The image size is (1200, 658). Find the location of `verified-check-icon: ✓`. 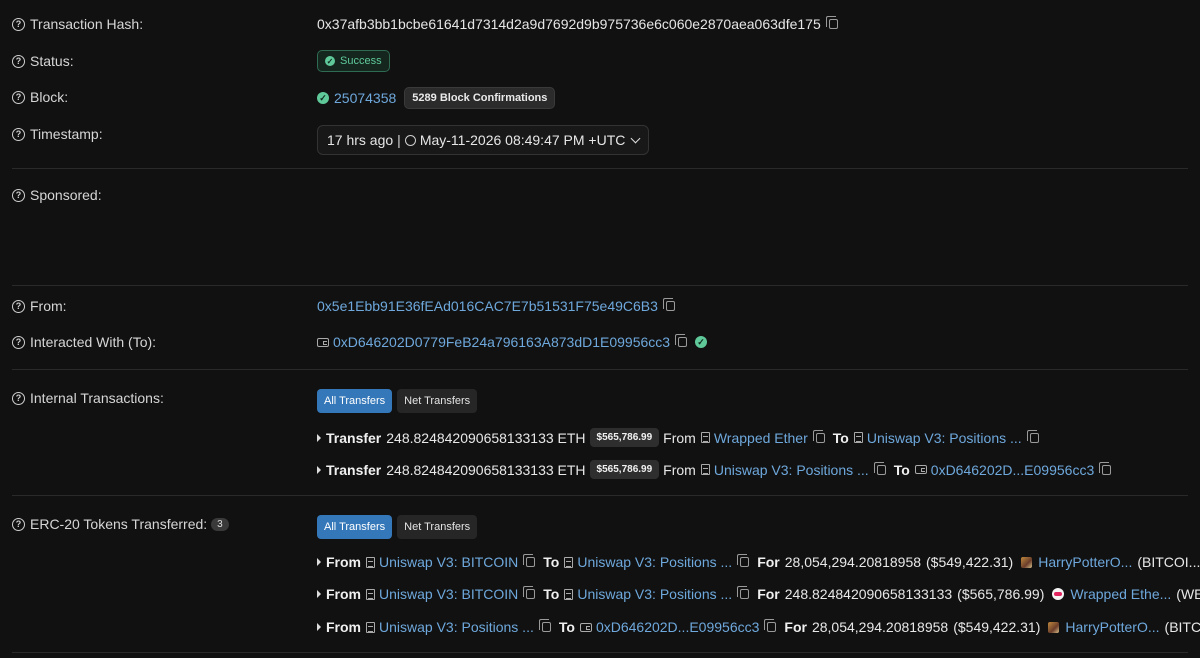

verified-check-icon: ✓ is located at coordinates (701, 342).